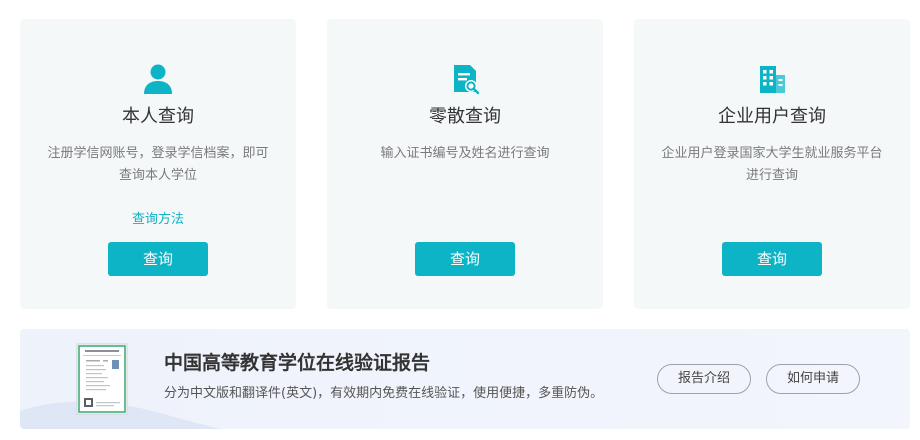 Image resolution: width=920 pixels, height=440 pixels. I want to click on card-title: 本人查询, so click(158, 116).